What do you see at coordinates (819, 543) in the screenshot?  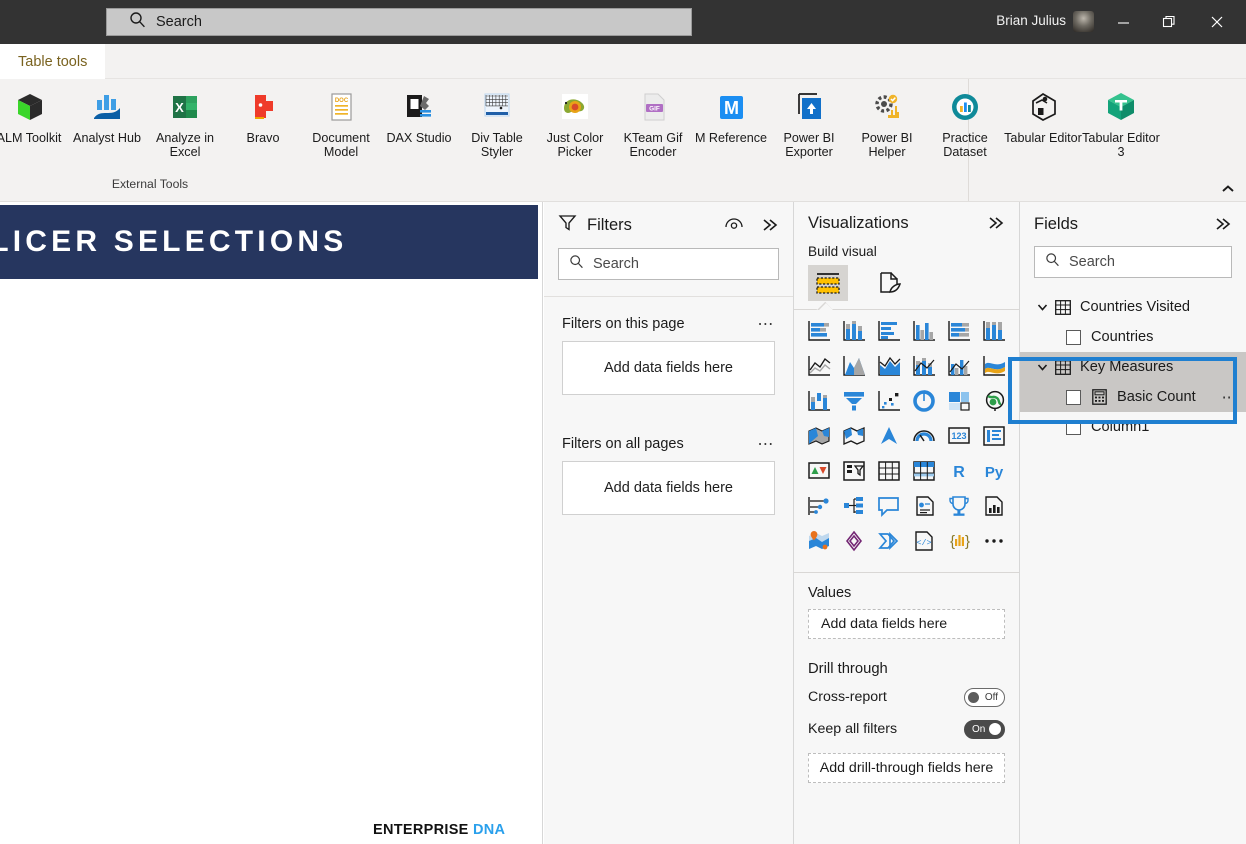 I see `viz-type-arcgis-maps` at bounding box center [819, 543].